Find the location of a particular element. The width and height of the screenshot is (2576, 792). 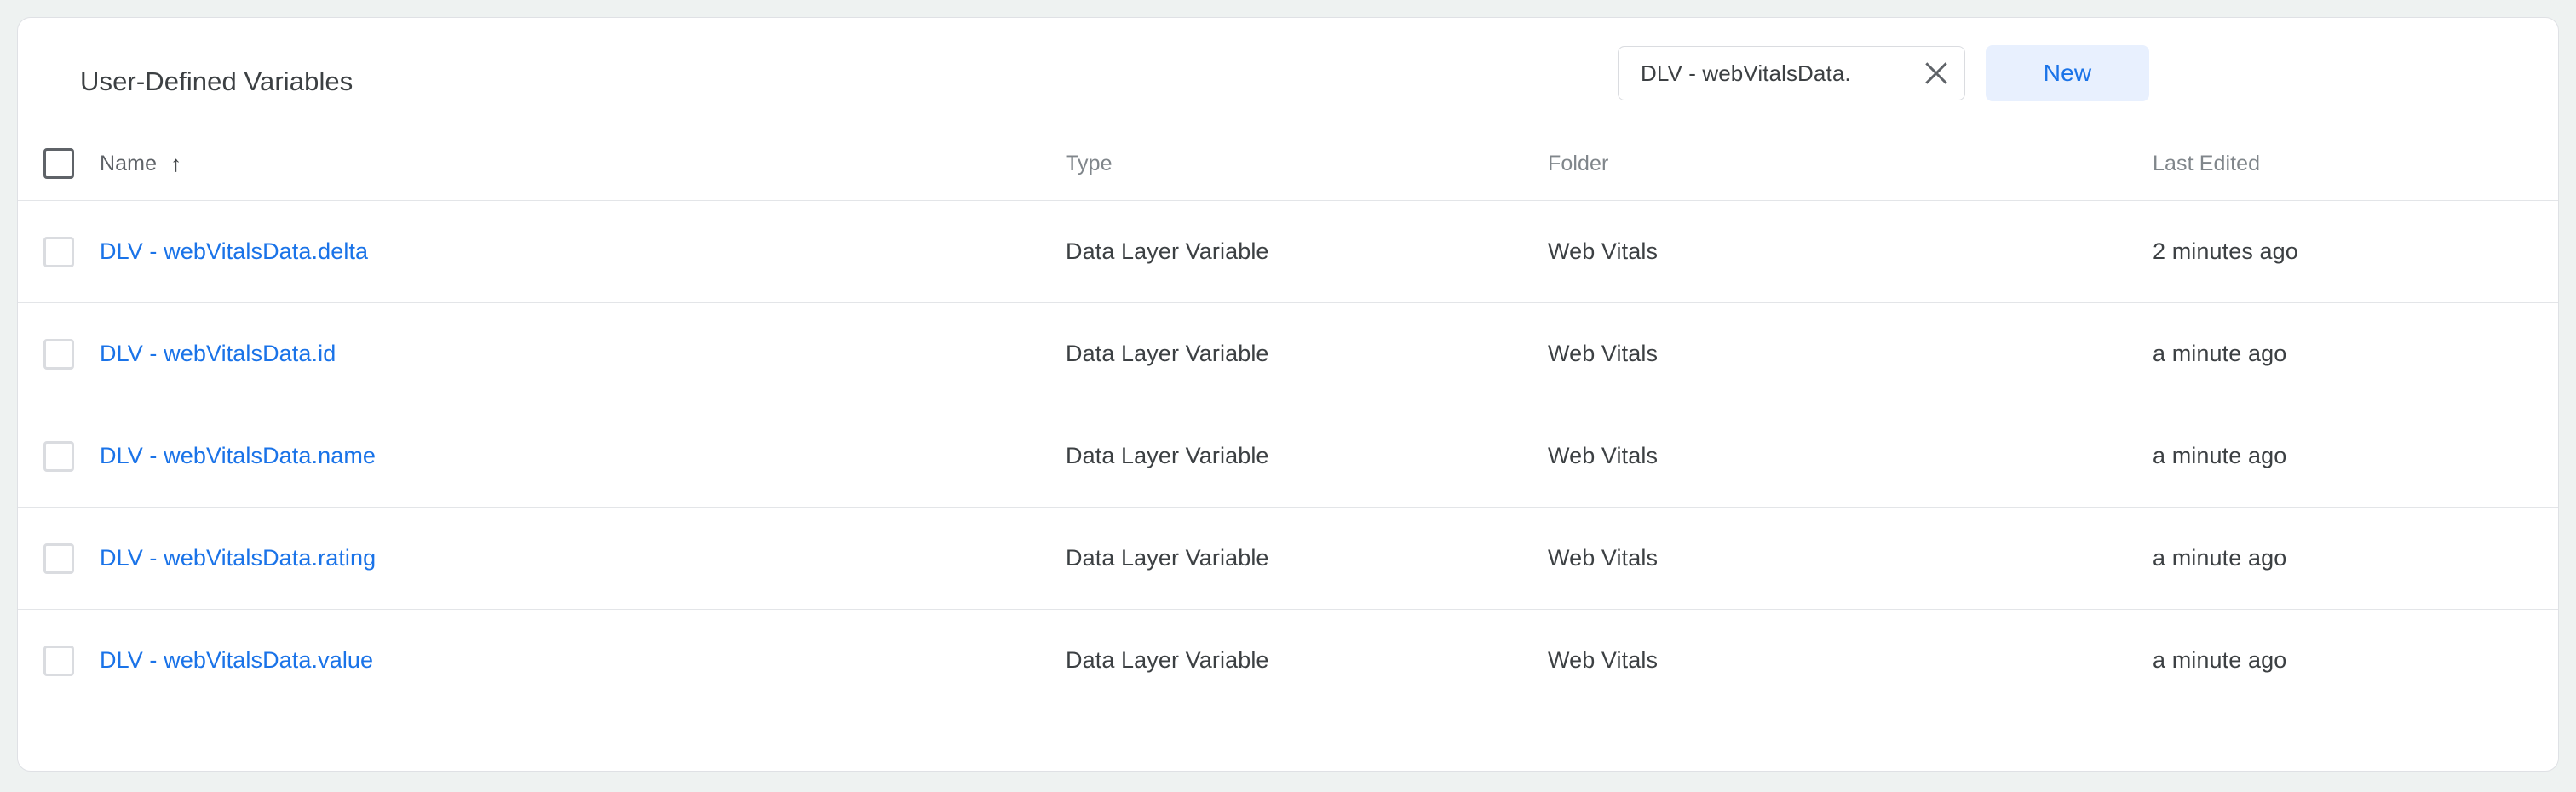

search-input is located at coordinates (1766, 73).